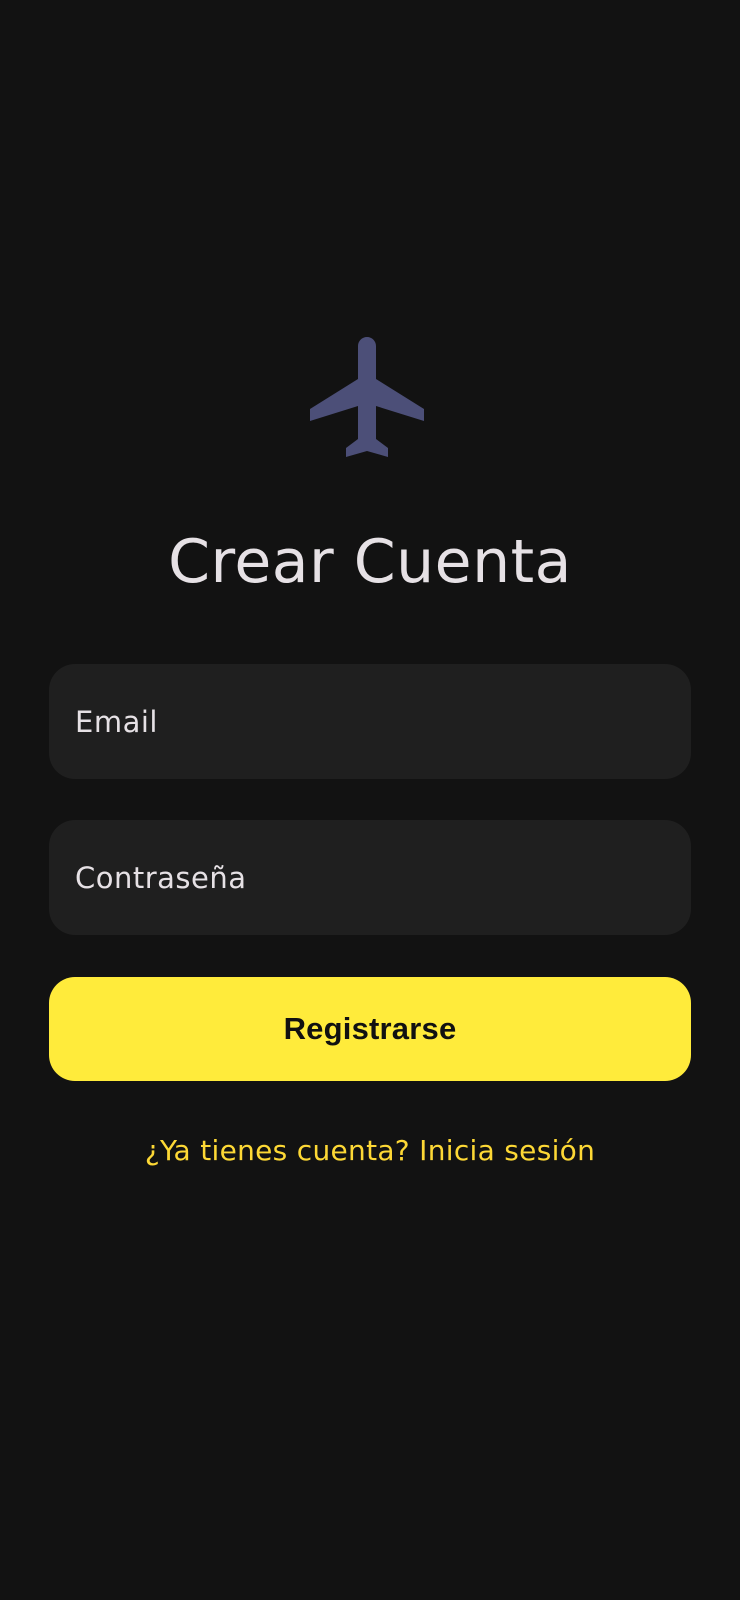 This screenshot has height=1600, width=740. Describe the element at coordinates (370, 1029) in the screenshot. I see `register-button: Registrarse` at that location.